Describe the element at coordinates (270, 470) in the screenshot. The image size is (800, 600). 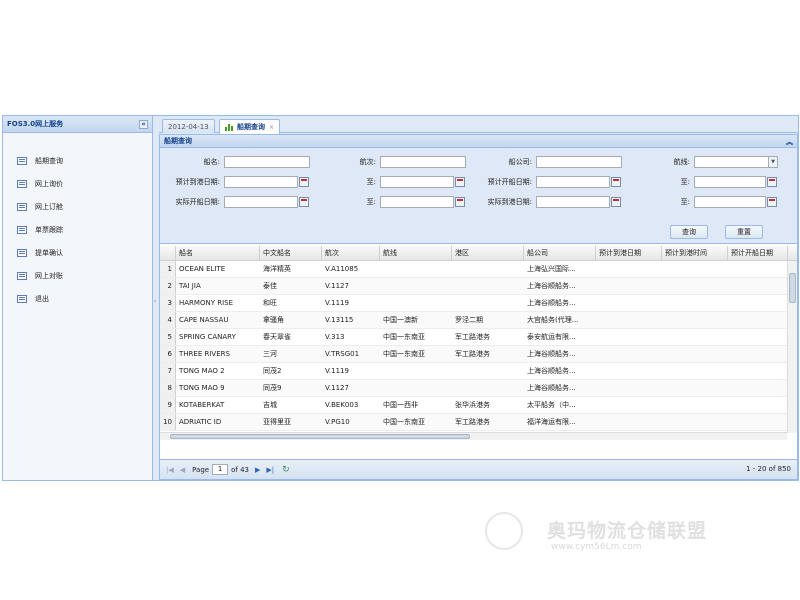
I see `last-page-icon: ▶|` at that location.